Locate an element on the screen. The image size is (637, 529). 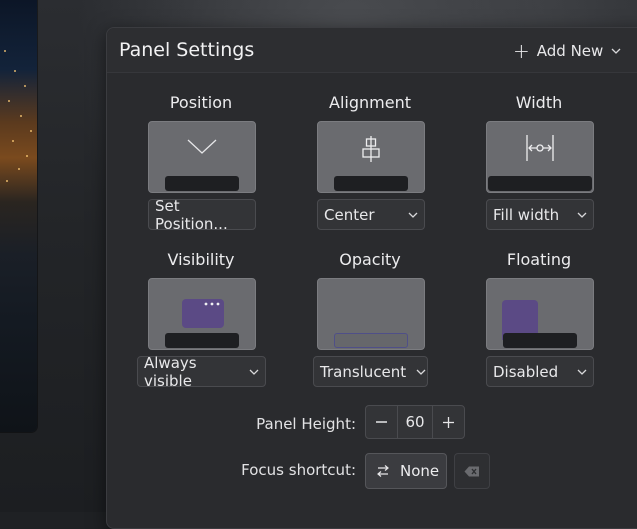
minus-icon is located at coordinates (382, 422).